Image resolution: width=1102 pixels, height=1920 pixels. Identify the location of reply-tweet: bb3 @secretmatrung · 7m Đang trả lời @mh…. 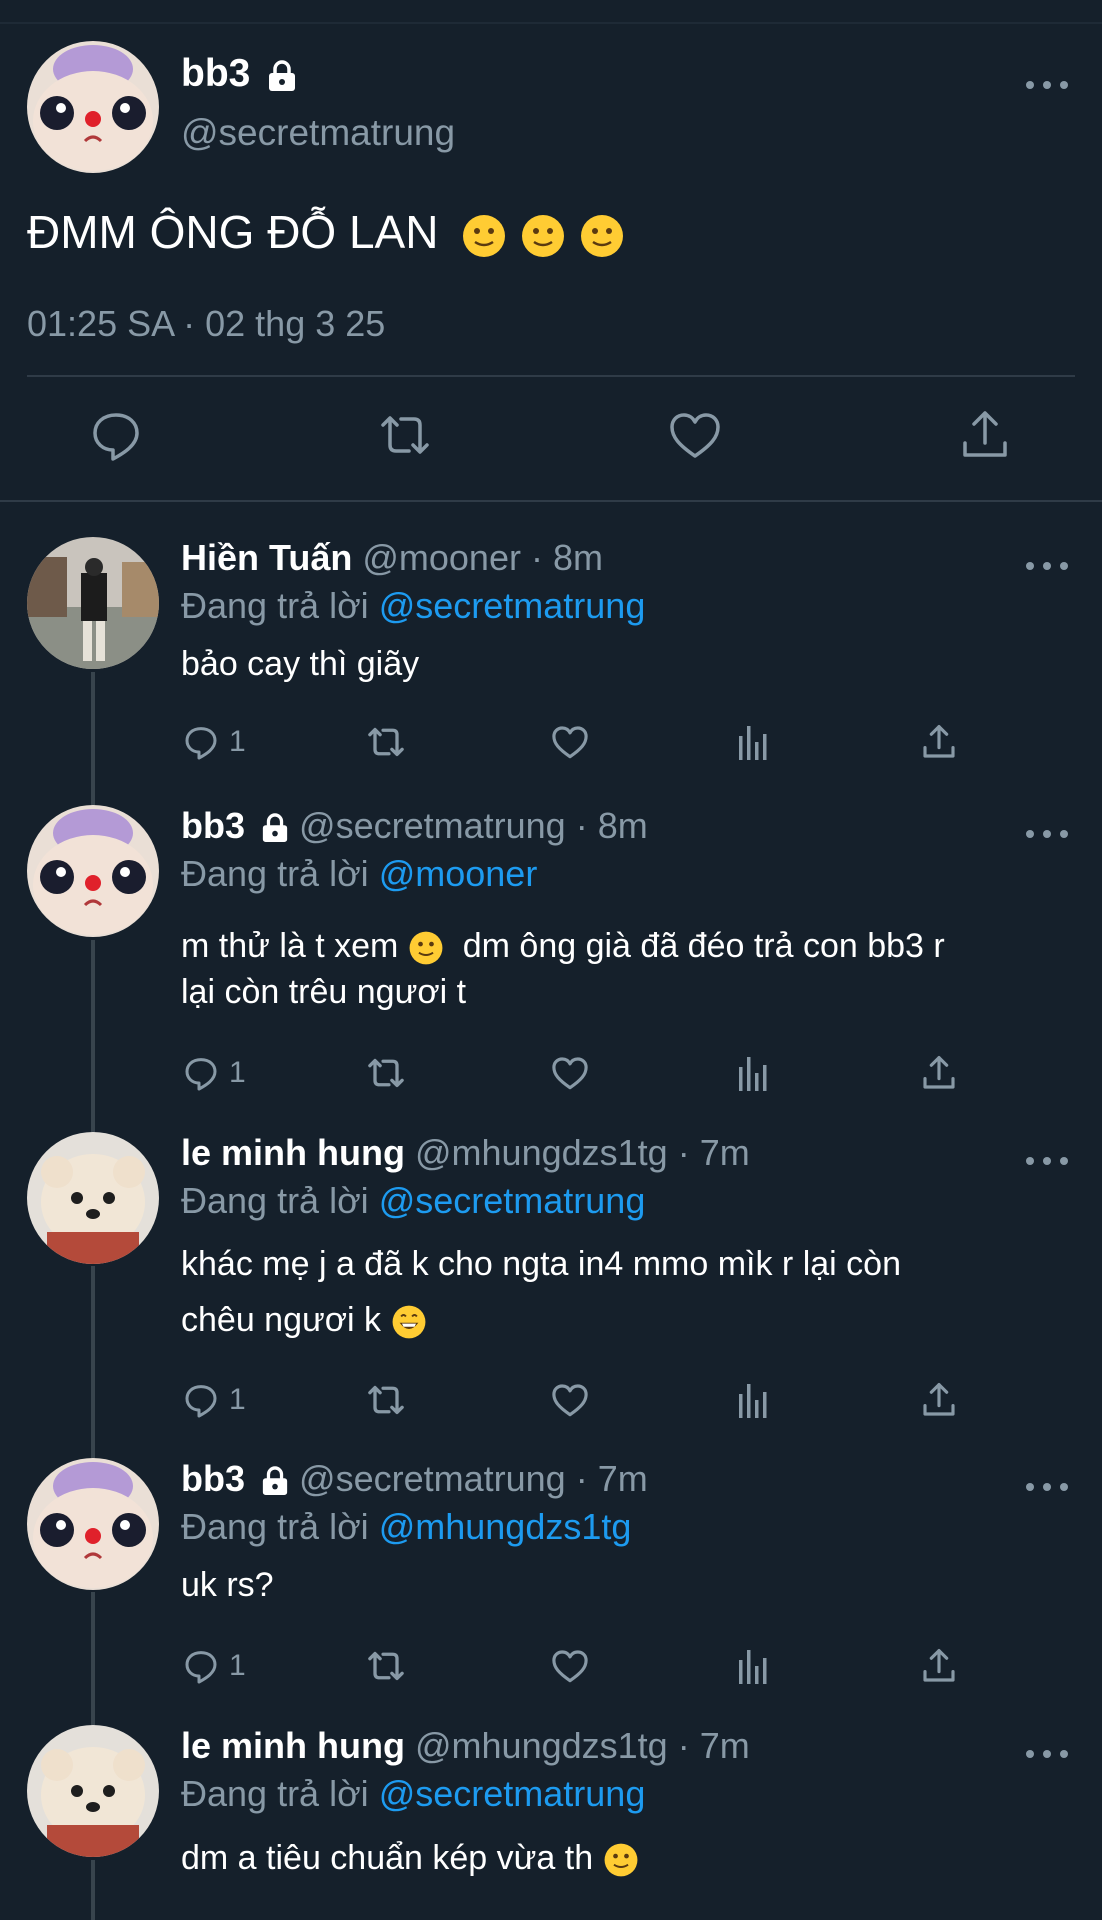
(551, 1573).